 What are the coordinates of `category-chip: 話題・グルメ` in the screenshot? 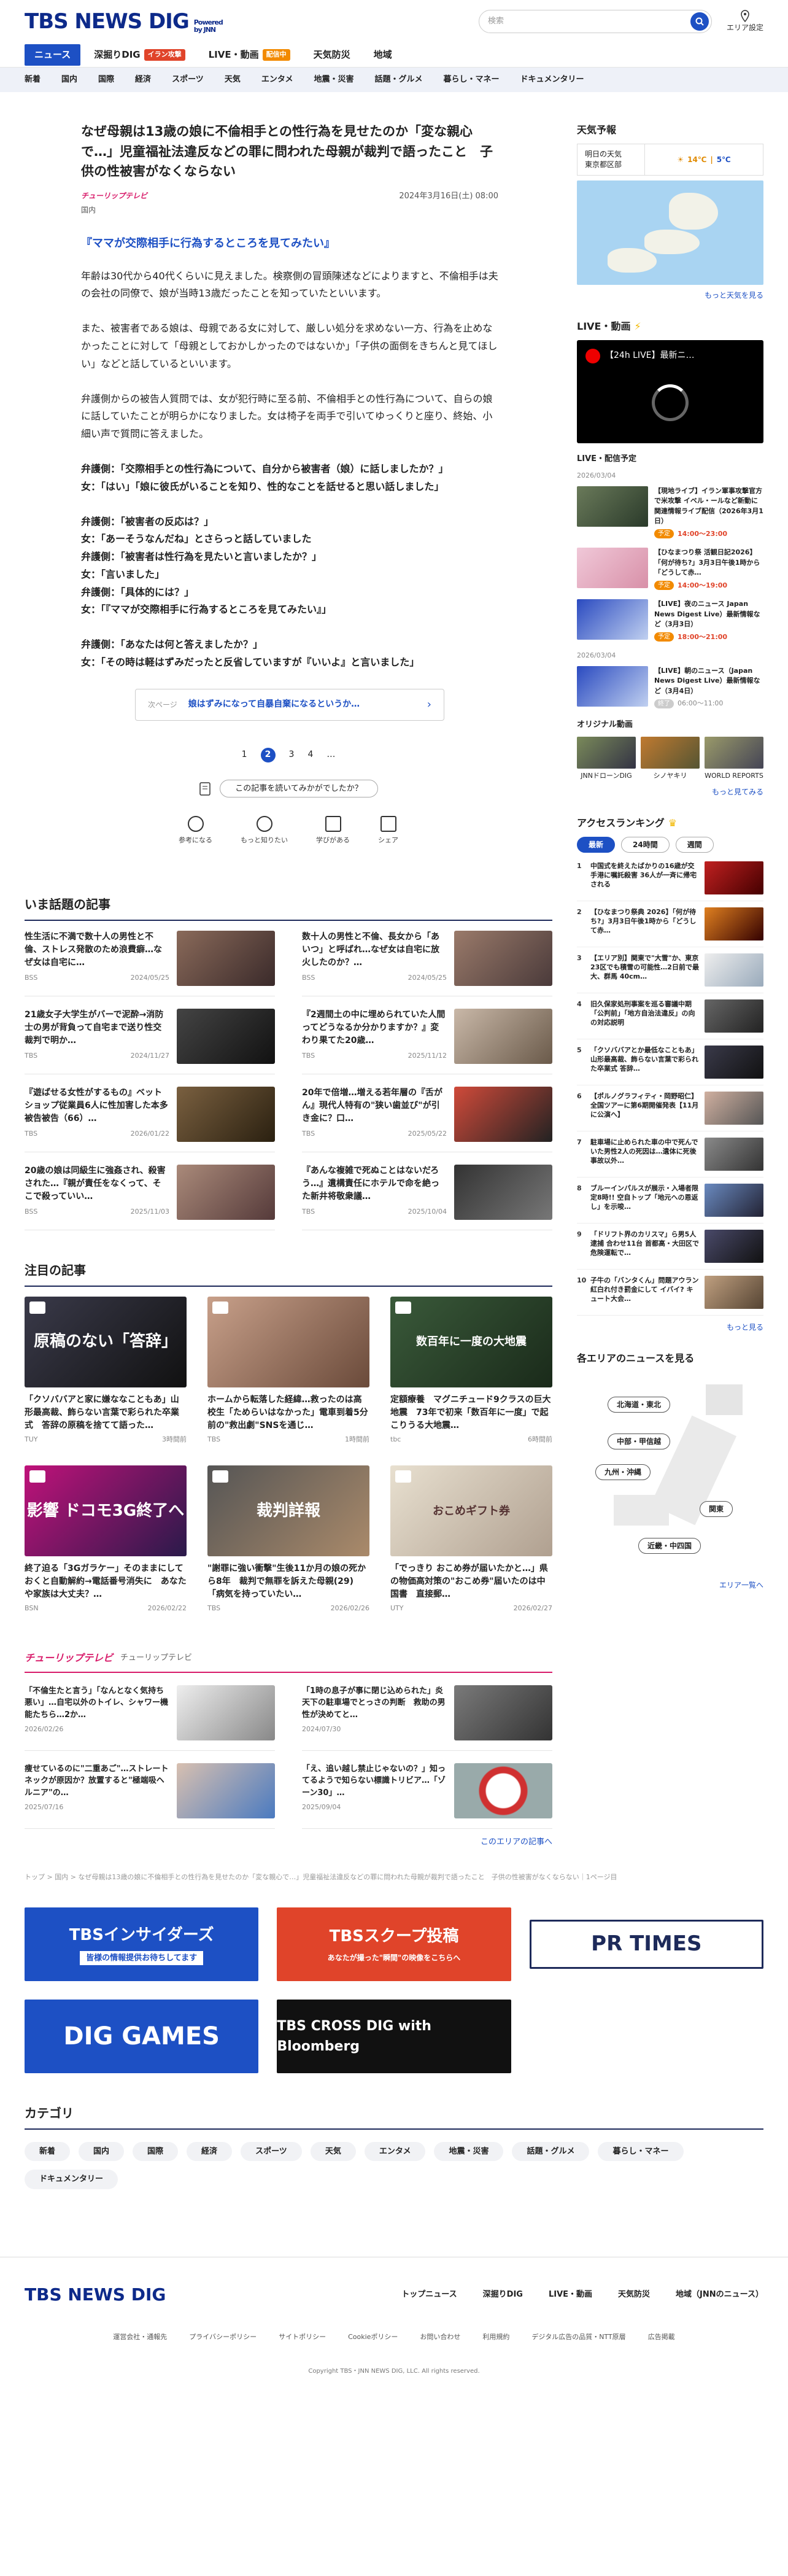 It's located at (551, 2151).